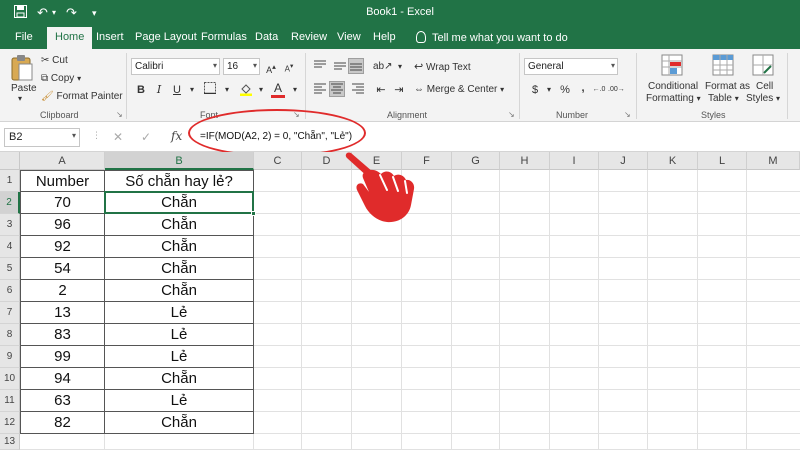 The height and width of the screenshot is (450, 800). I want to click on cell-number: 83, so click(62, 335).